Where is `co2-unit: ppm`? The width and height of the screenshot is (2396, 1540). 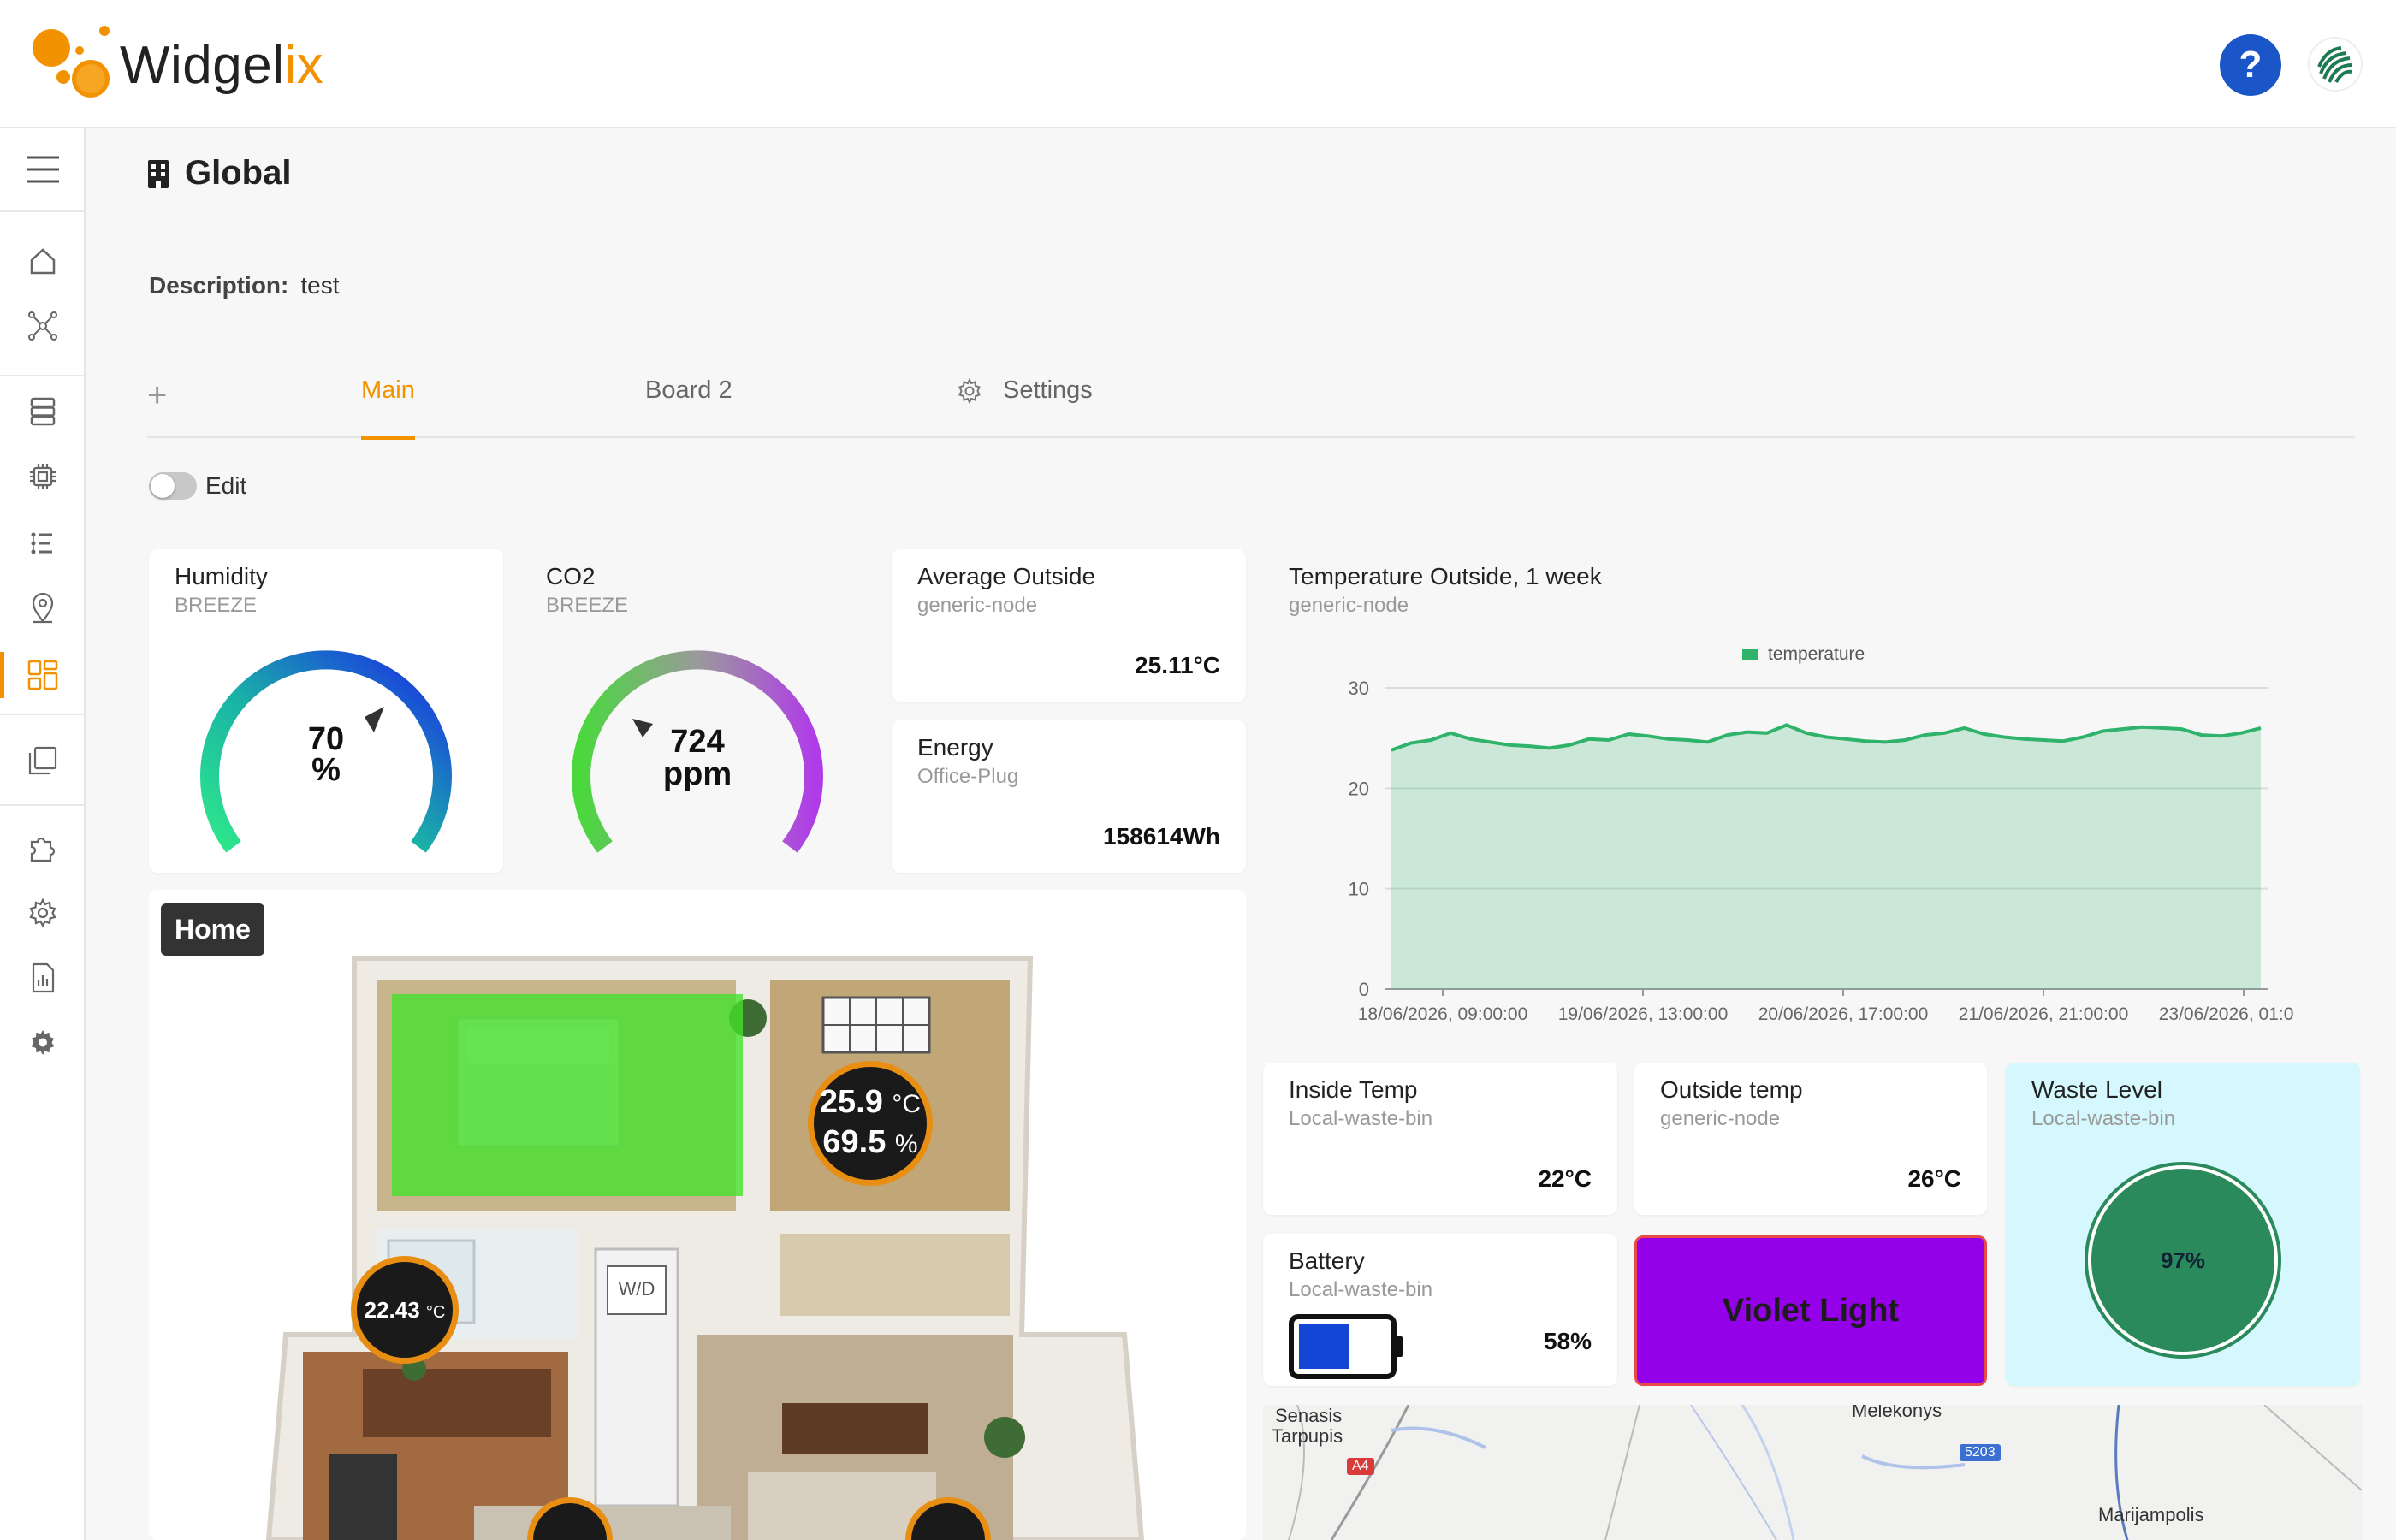 co2-unit: ppm is located at coordinates (697, 774).